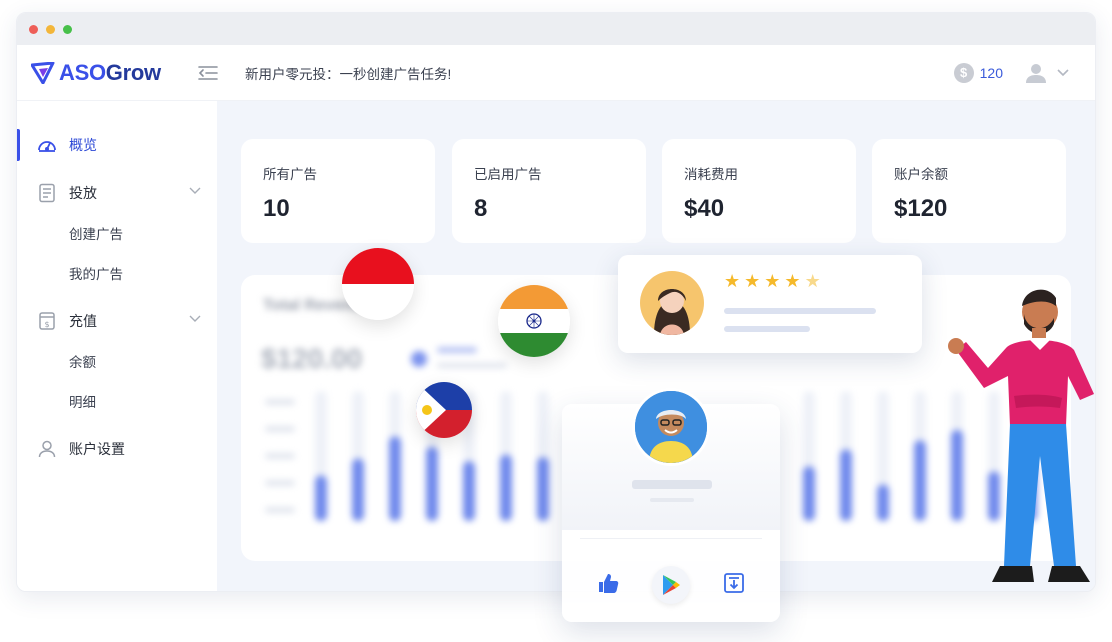  What do you see at coordinates (549, 191) in the screenshot?
I see `stat-card-active-ads: 已启用广告 8` at bounding box center [549, 191].